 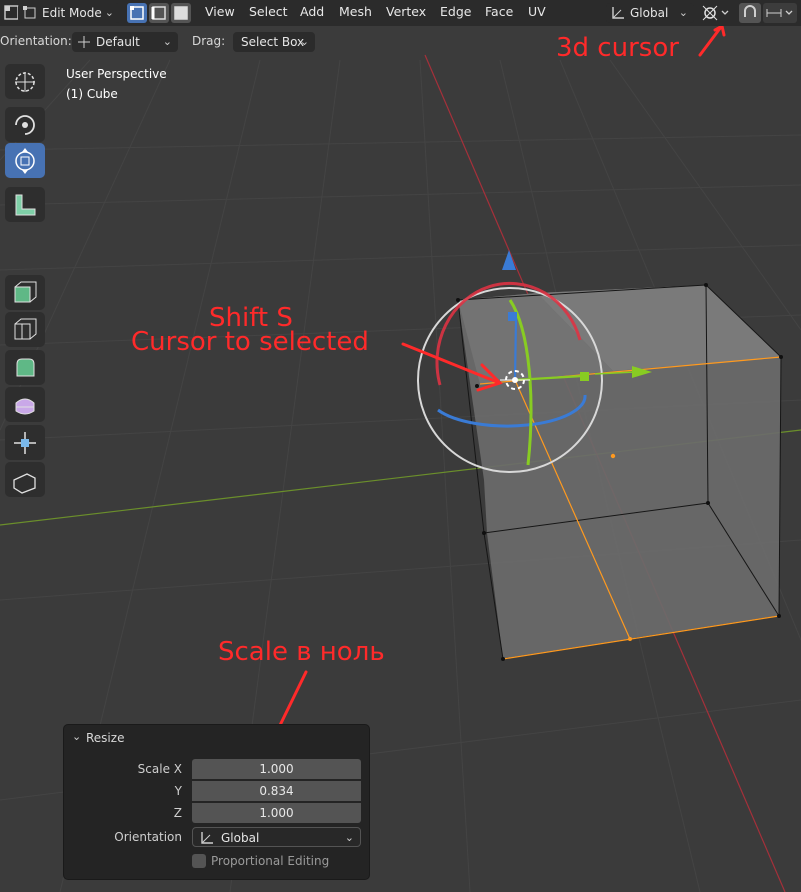 I want to click on bevel-tool-button, so click(x=25, y=367).